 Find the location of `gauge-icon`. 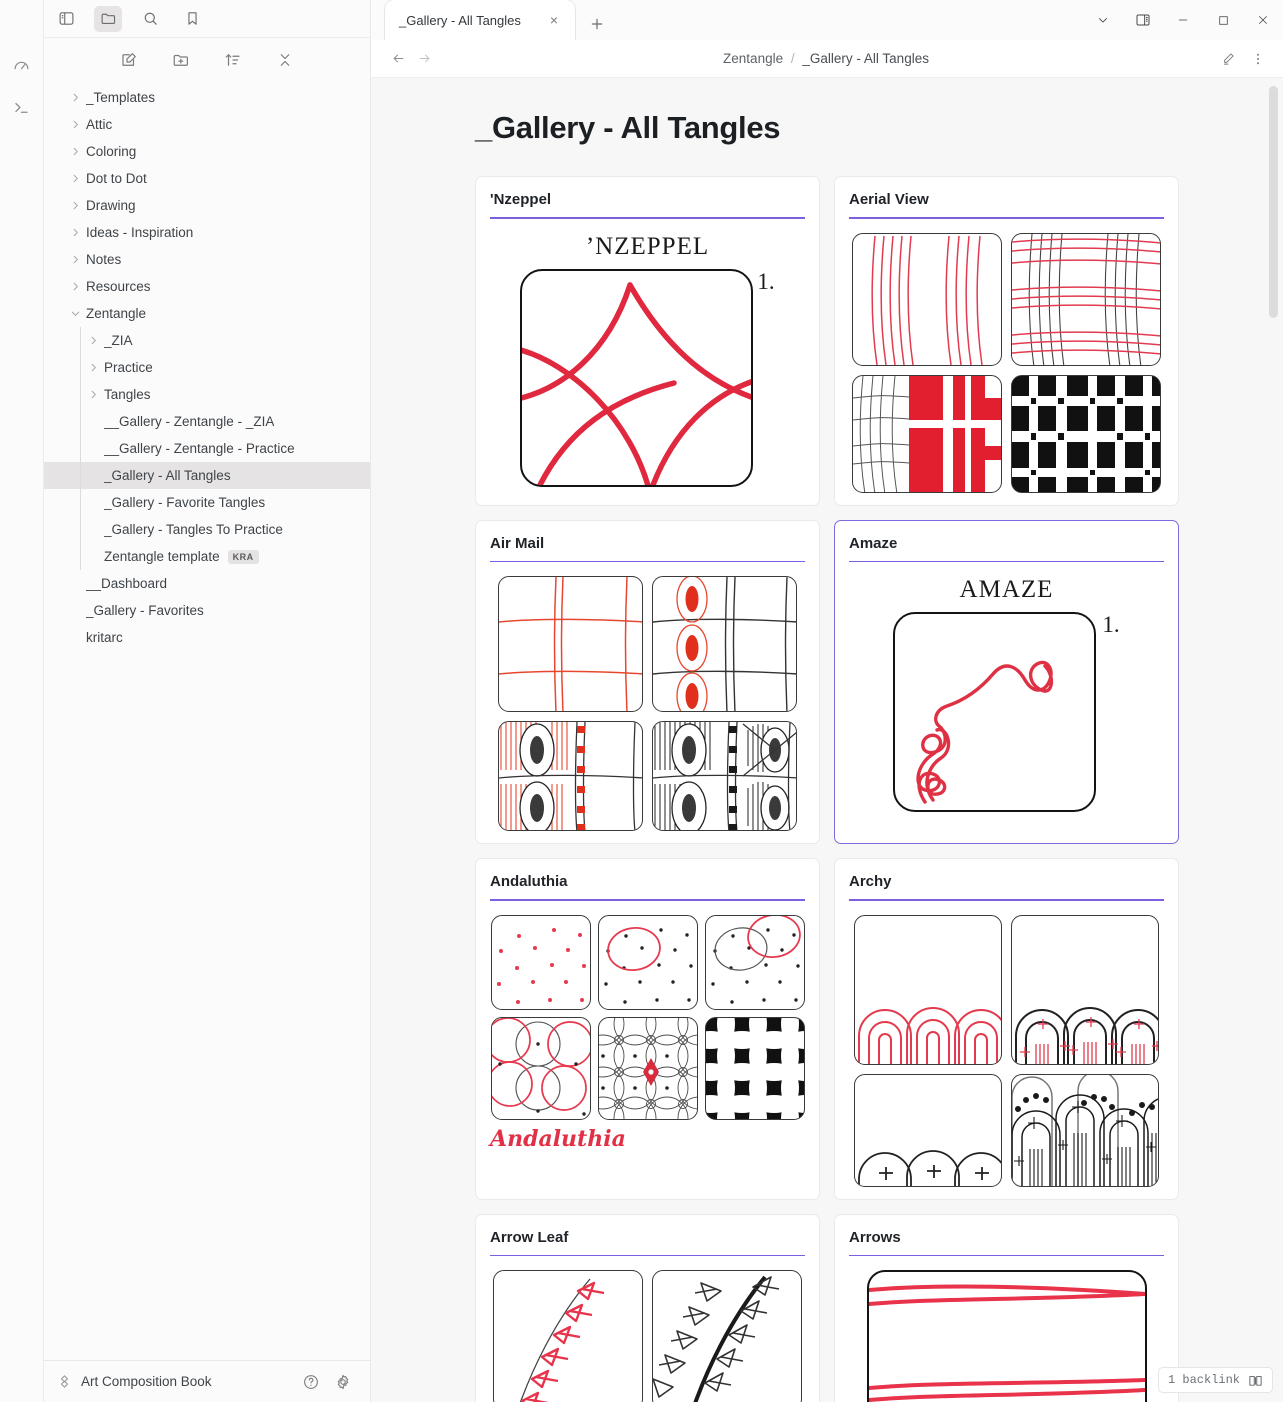

gauge-icon is located at coordinates (22, 65).